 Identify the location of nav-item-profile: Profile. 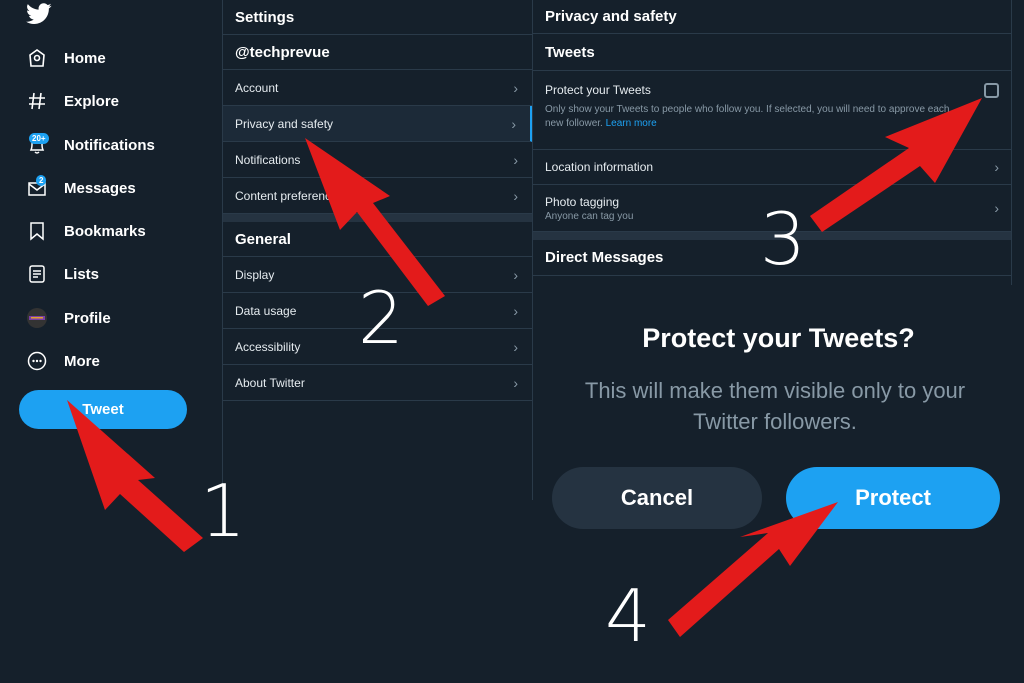
(68, 318).